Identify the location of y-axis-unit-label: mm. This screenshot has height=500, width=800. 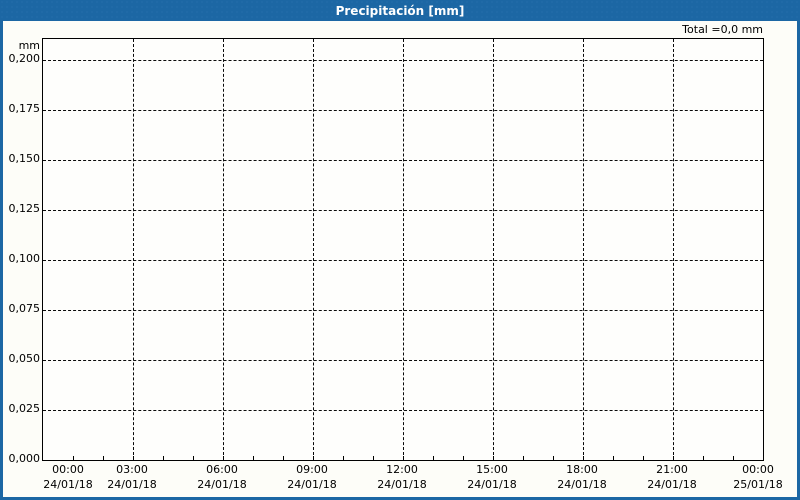
(29, 45).